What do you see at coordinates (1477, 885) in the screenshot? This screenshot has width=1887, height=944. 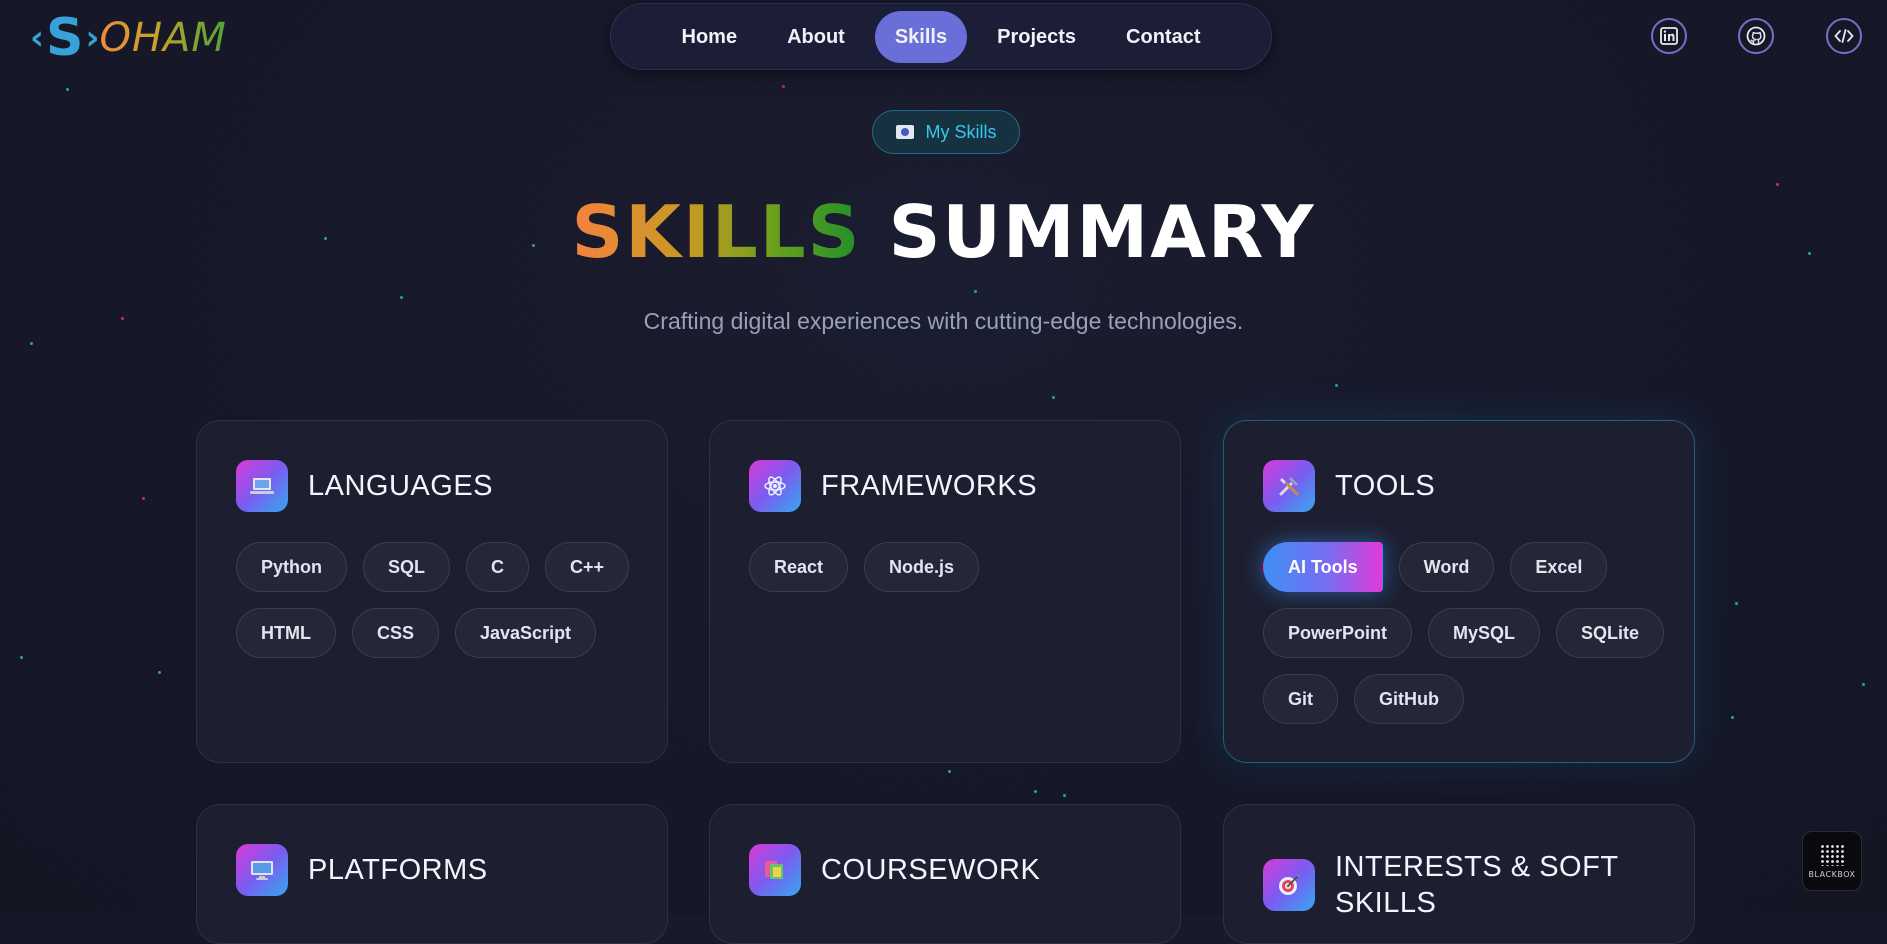 I see `card-title: INTERESTS & SOFT SKILLS` at bounding box center [1477, 885].